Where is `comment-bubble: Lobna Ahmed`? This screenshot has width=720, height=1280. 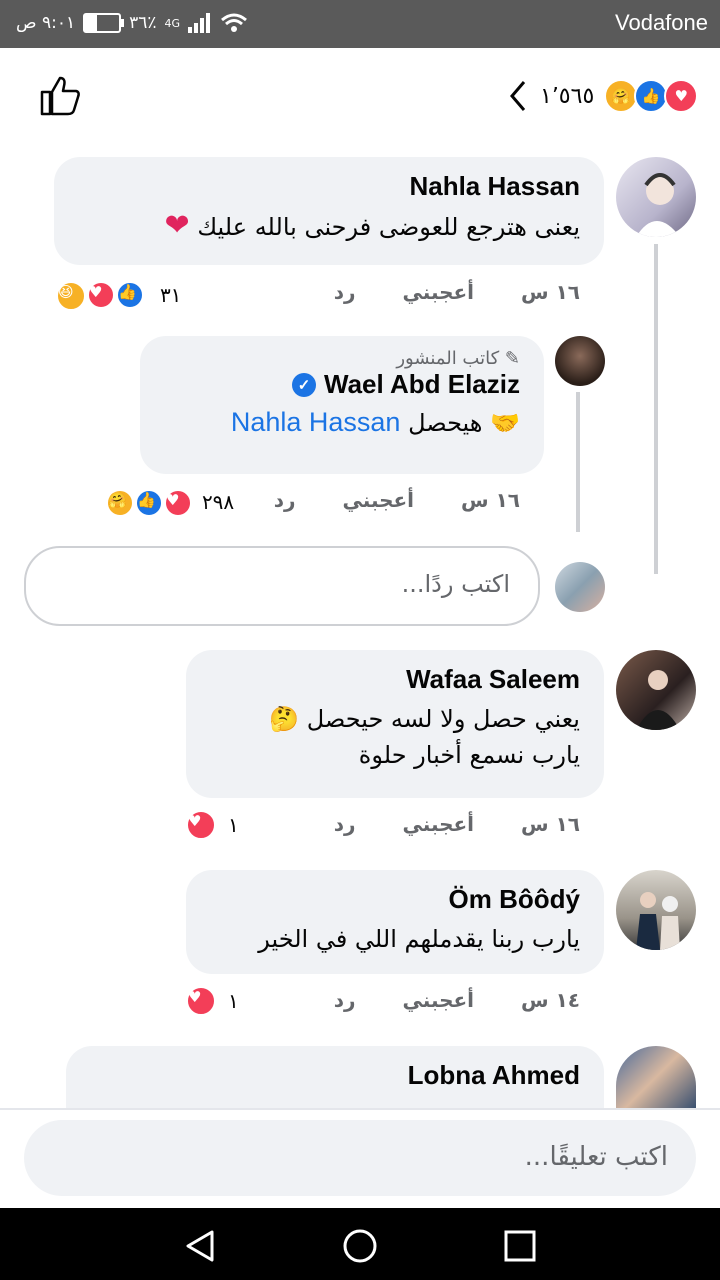 comment-bubble: Lobna Ahmed is located at coordinates (335, 1077).